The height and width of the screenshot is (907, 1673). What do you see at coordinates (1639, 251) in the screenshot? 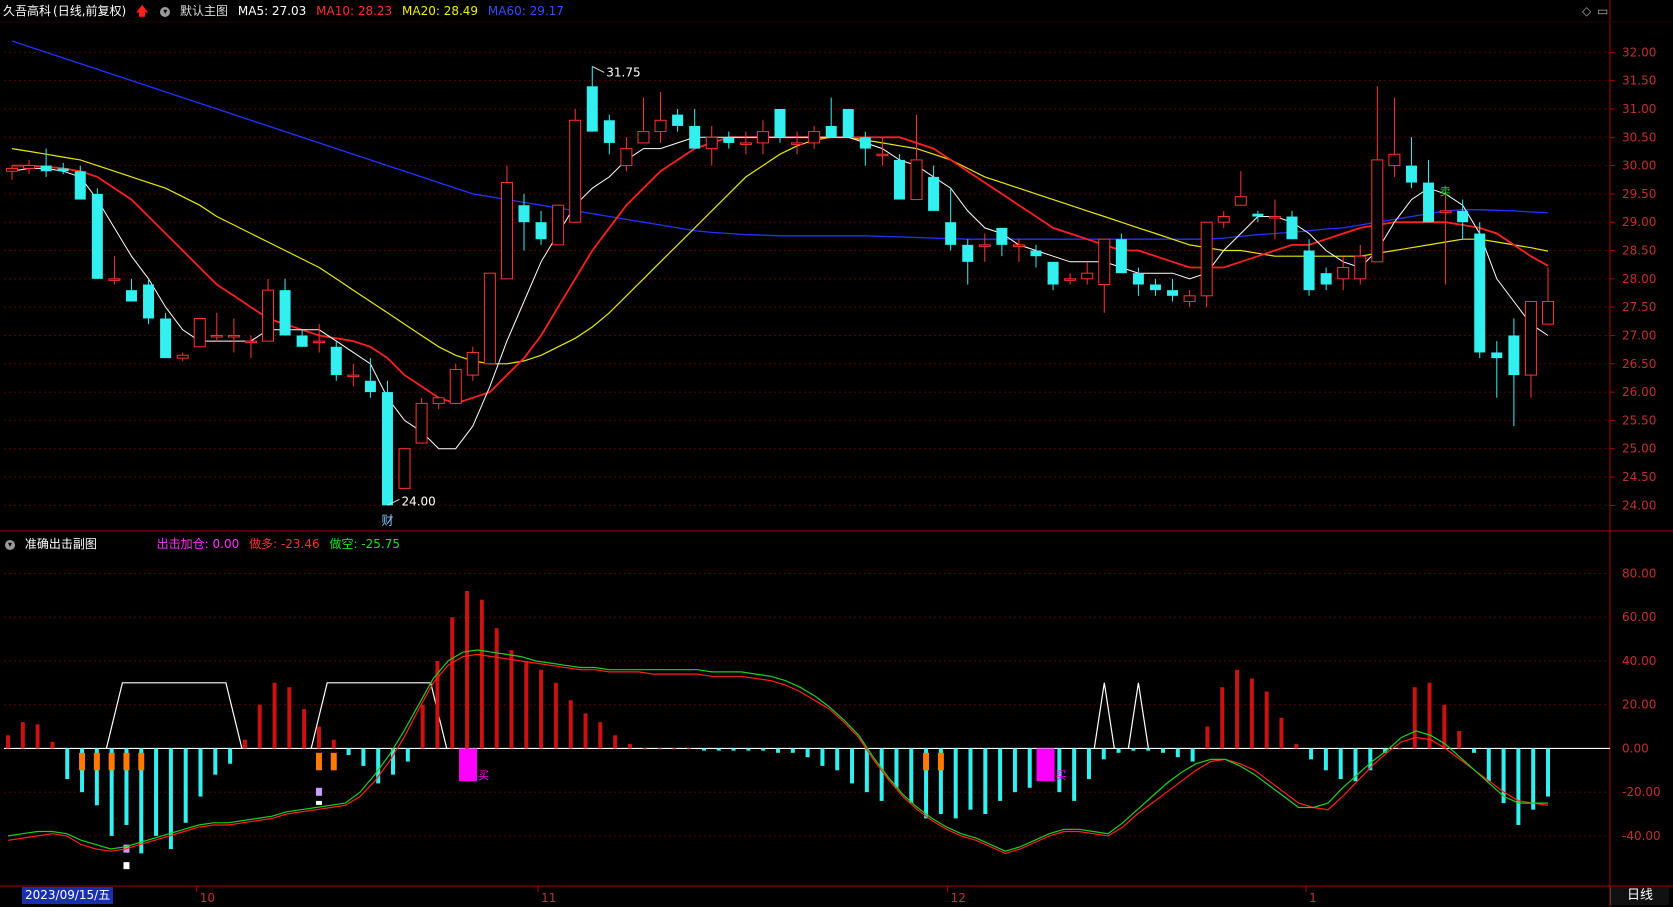
I see `y-tick-label: 28.50` at bounding box center [1639, 251].